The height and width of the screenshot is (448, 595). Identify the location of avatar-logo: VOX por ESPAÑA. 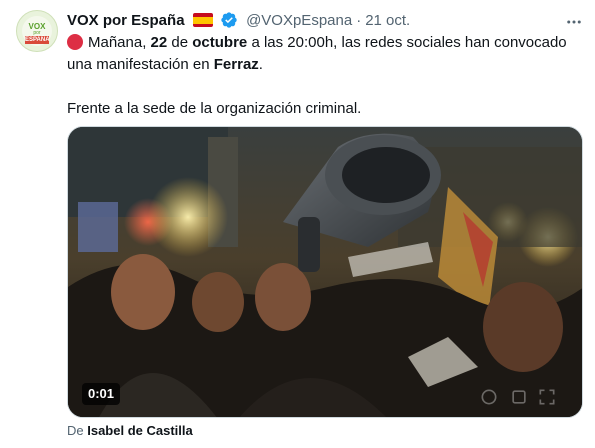
(37, 31).